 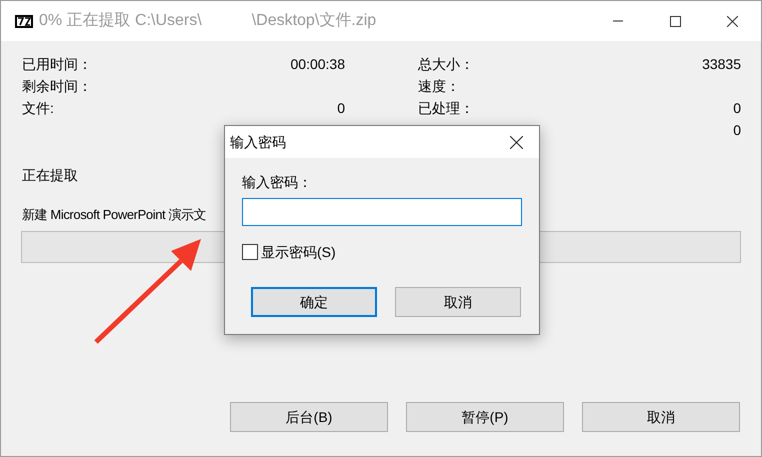 I want to click on stat-value: 00:00:38, so click(x=317, y=64).